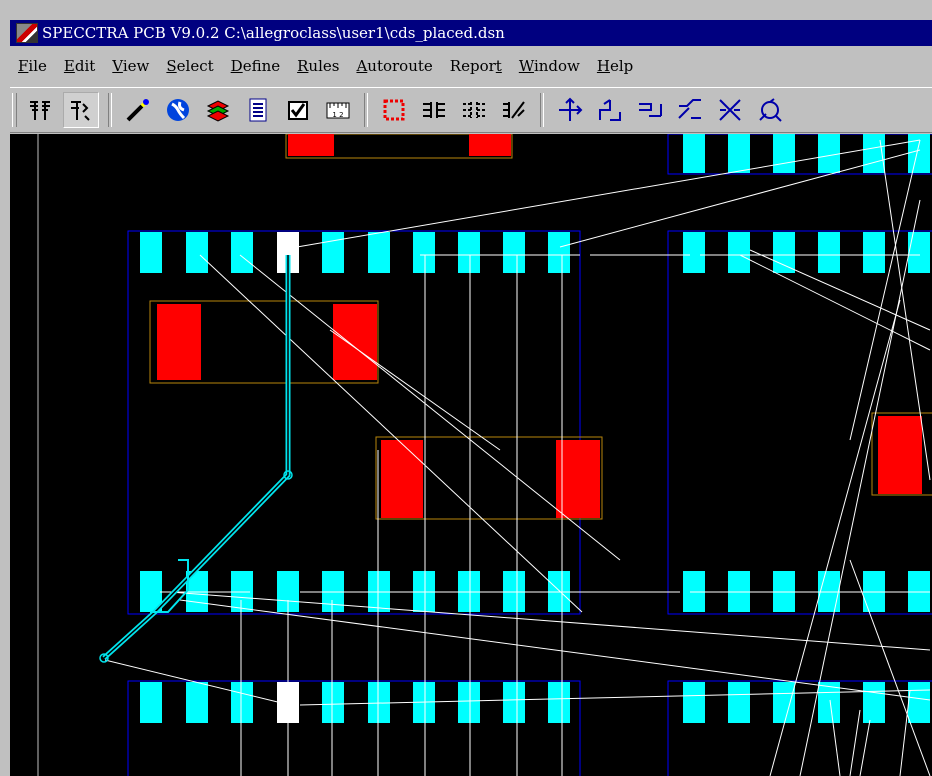 The width and height of the screenshot is (932, 776). I want to click on menu-text: Repor, so click(472, 66).